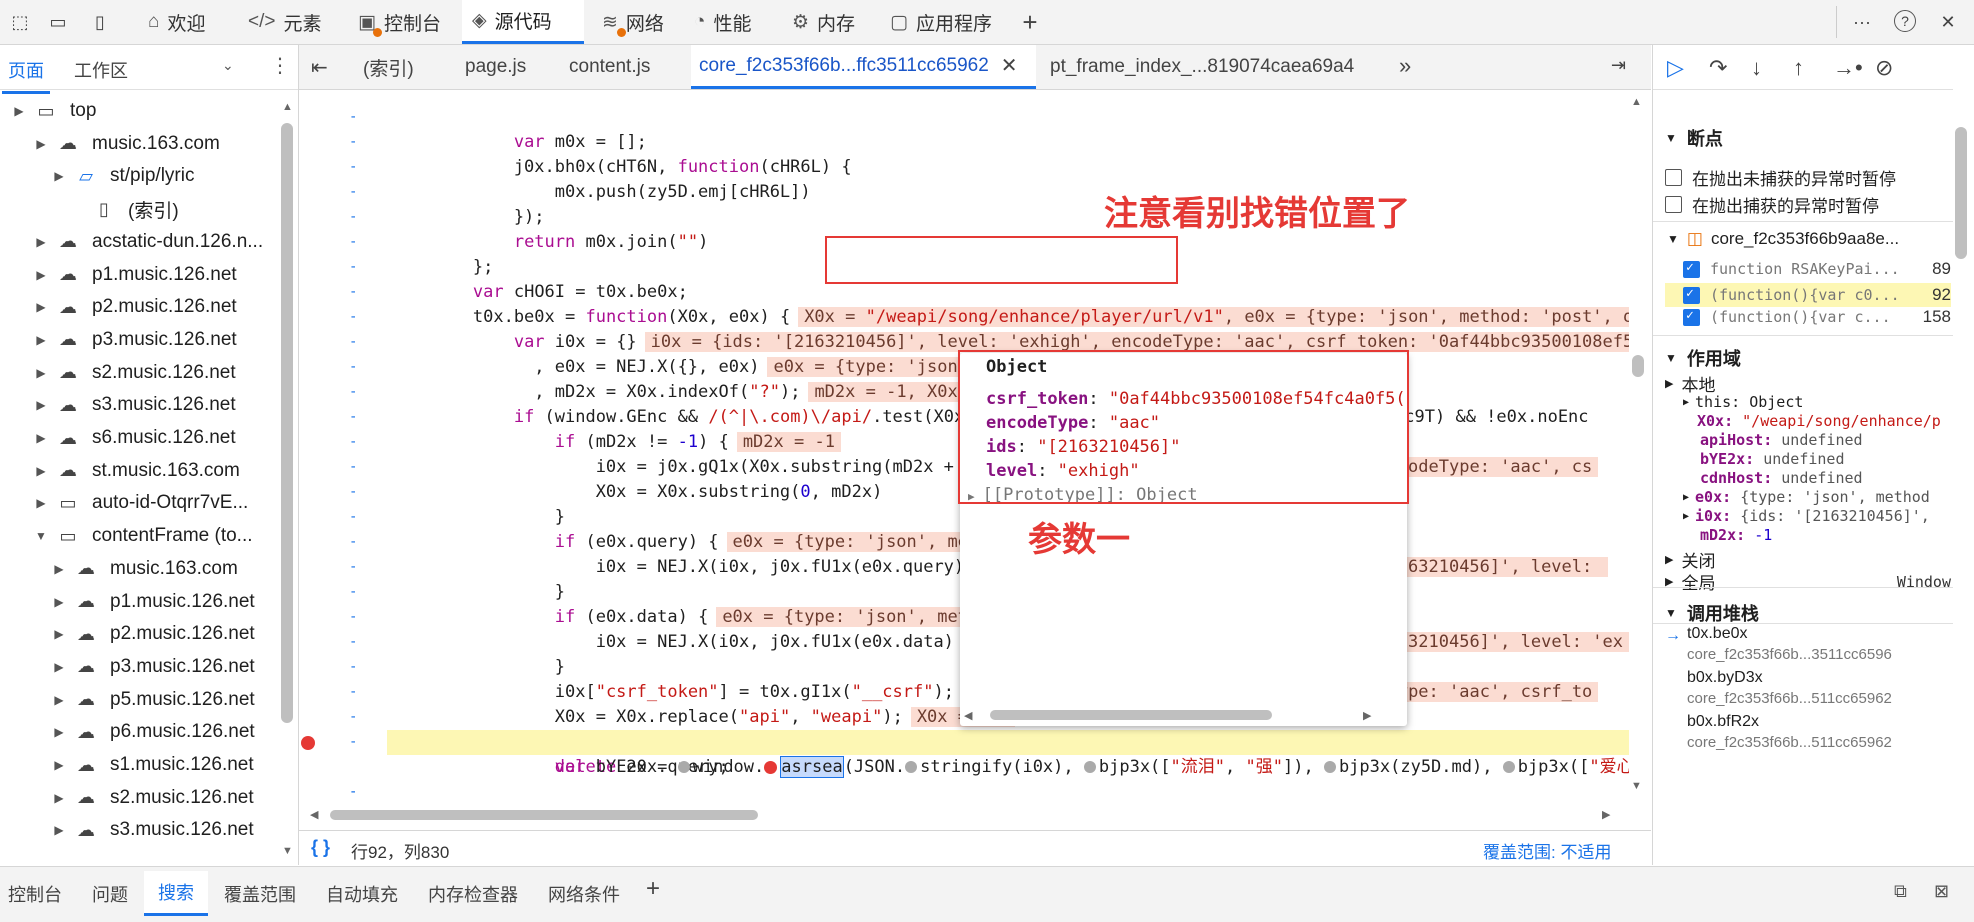 This screenshot has width=1974, height=922. Describe the element at coordinates (1817, 516) in the screenshot. I see `scope-var: ▶ i0x: {ids: '[2163210456]',` at that location.